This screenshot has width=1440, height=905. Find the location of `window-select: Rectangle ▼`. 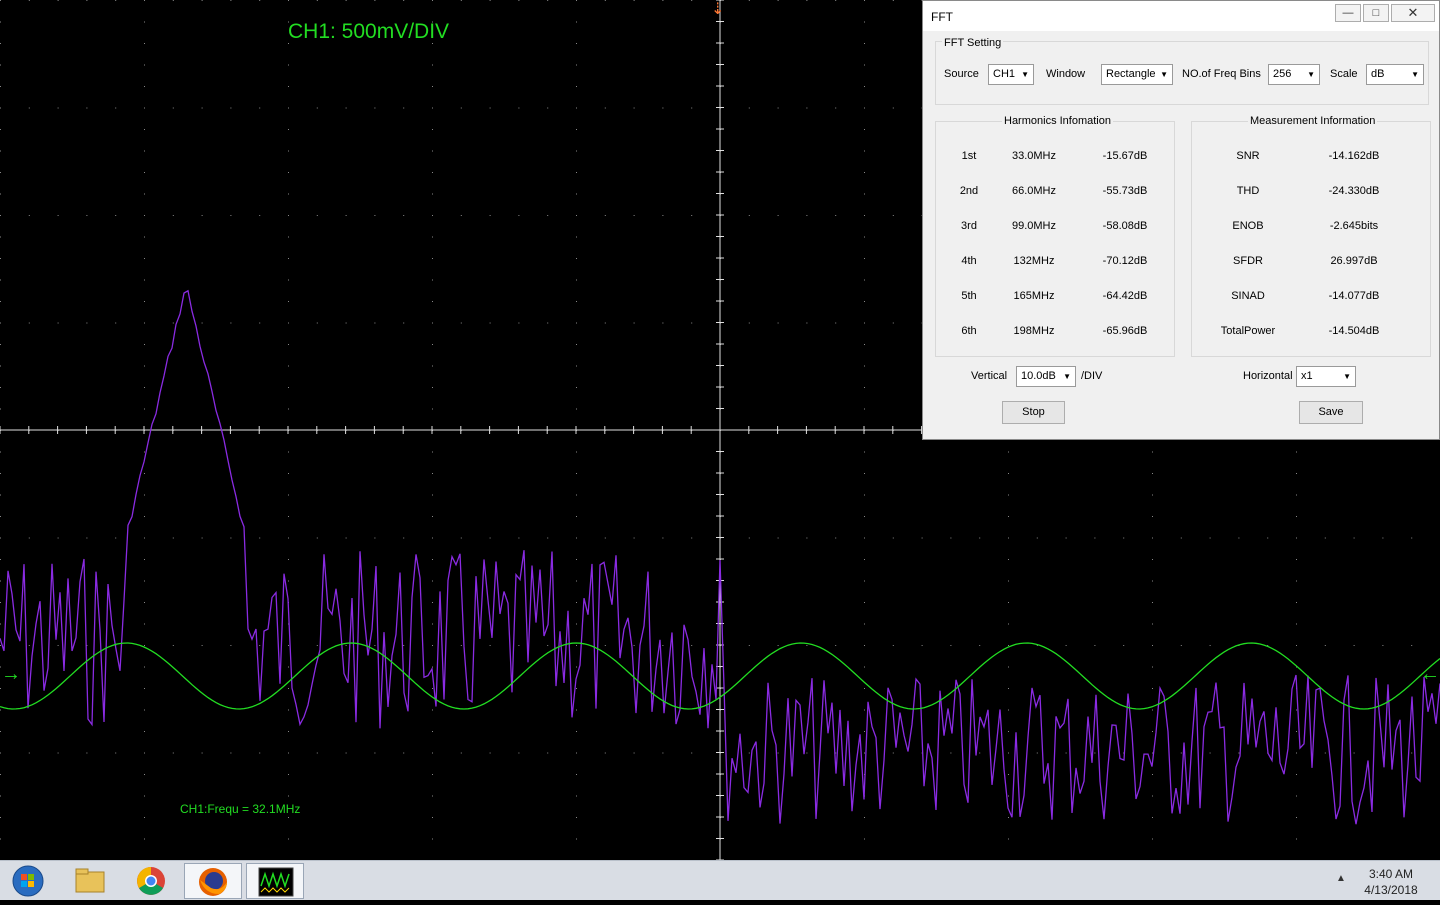

window-select: Rectangle ▼ is located at coordinates (1137, 74).